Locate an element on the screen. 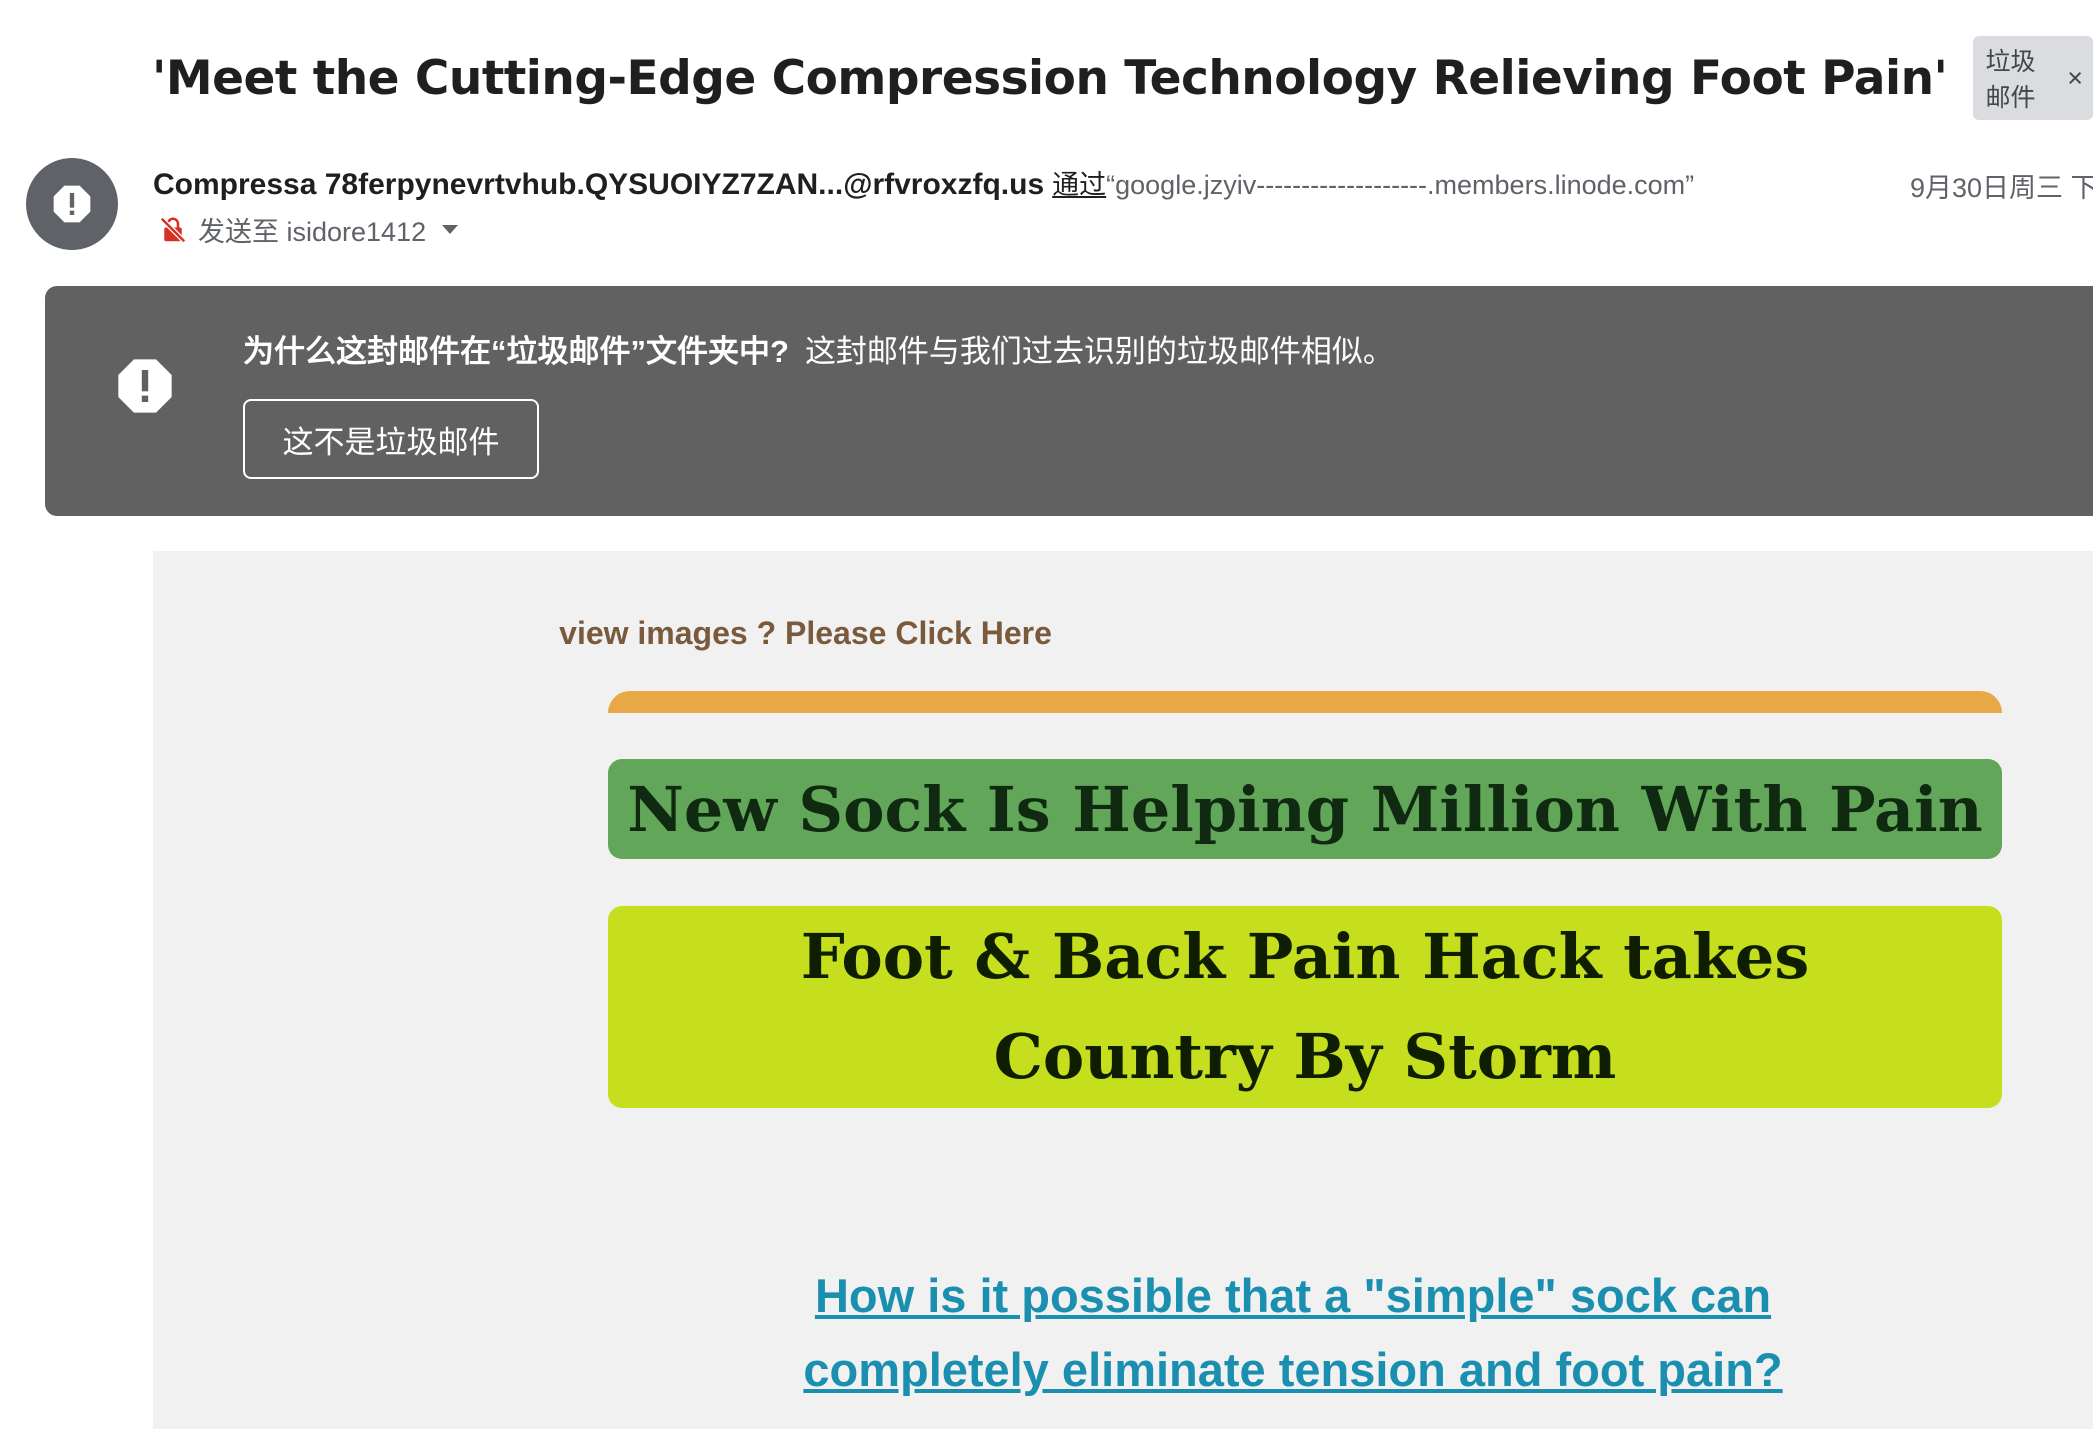  spam-label-chip: 垃圾邮件 × is located at coordinates (2033, 78).